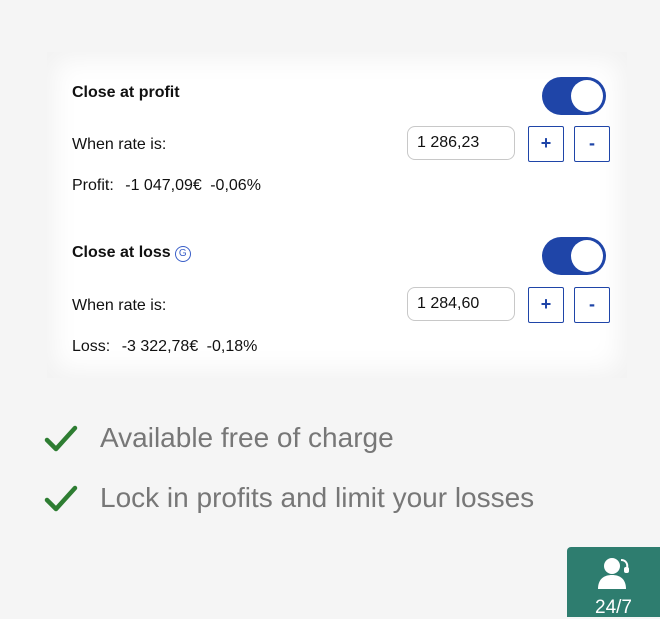  I want to click on close-at-profit-toggle, so click(574, 96).